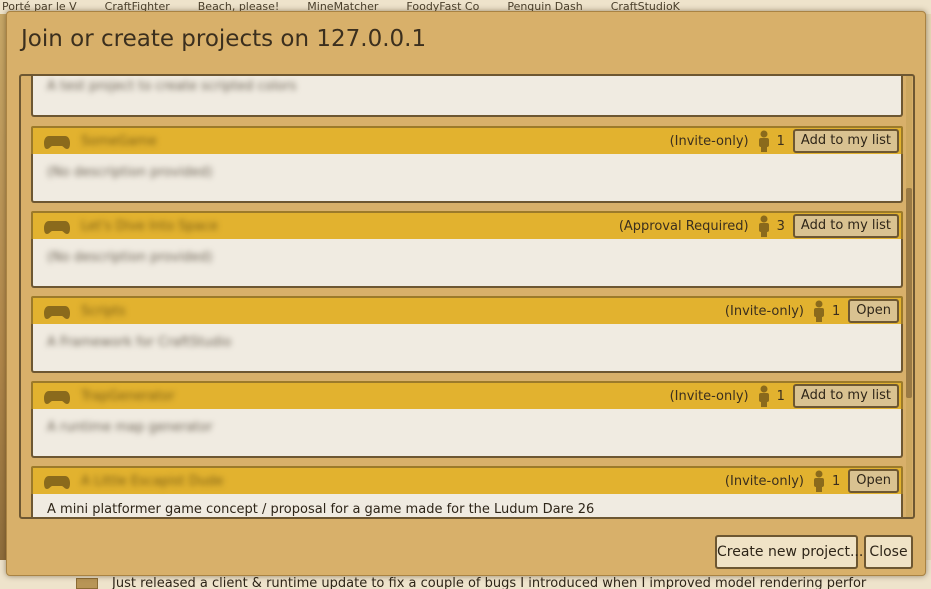 This screenshot has height=589, width=931. What do you see at coordinates (172, 86) in the screenshot?
I see `project-description: A test project to create scripted colors` at bounding box center [172, 86].